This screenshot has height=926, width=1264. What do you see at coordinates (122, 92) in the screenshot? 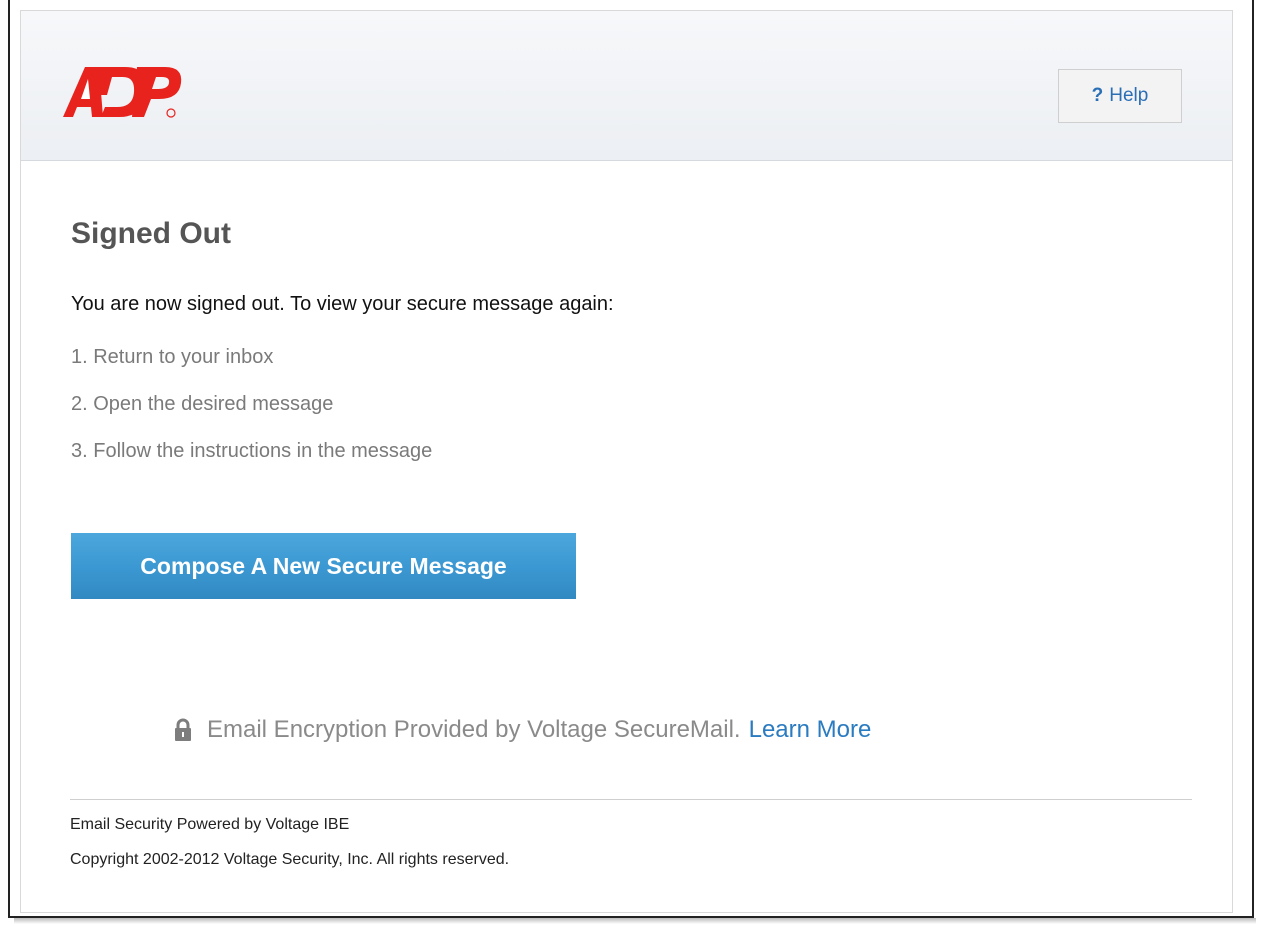
I see `adp-logo` at bounding box center [122, 92].